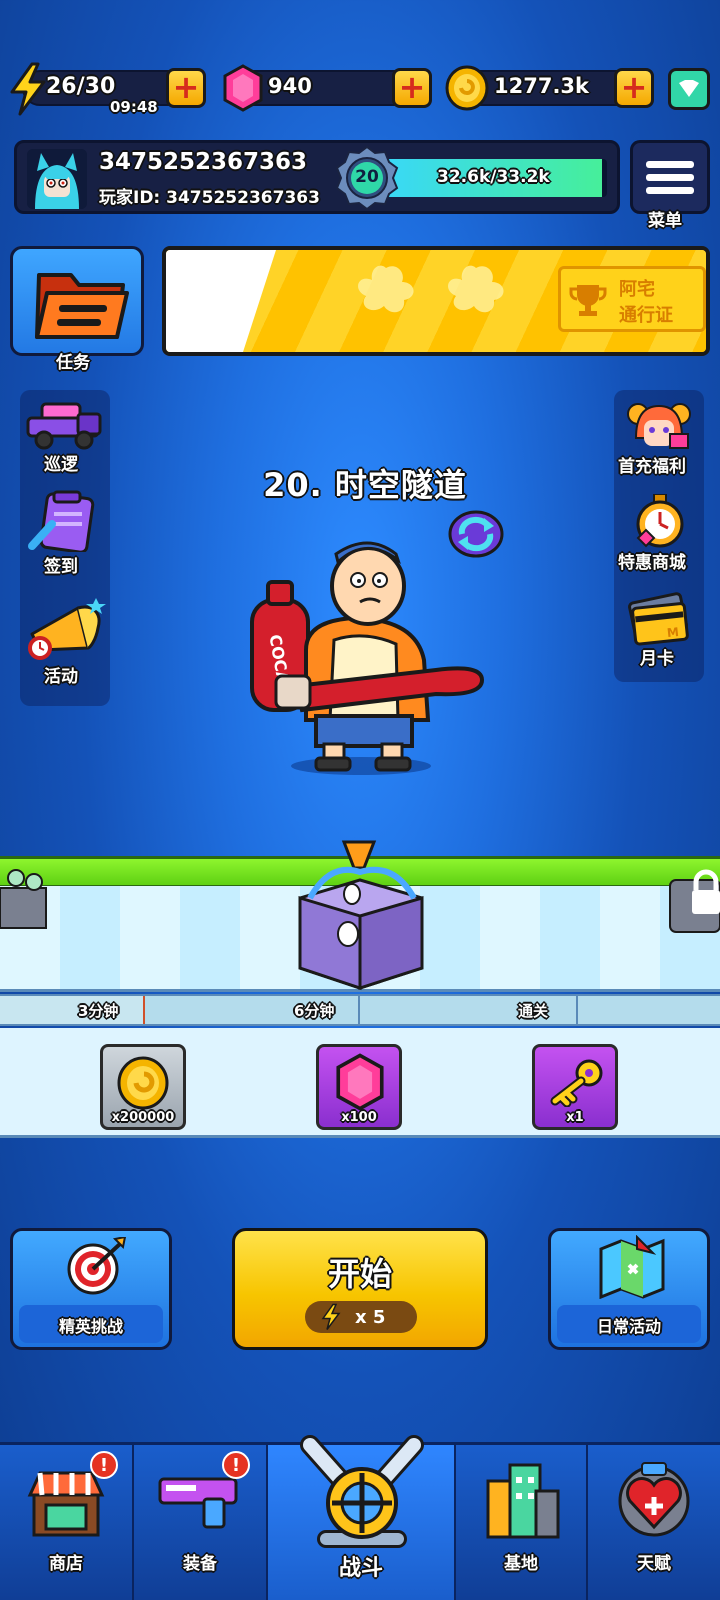 This screenshot has width=720, height=1600. I want to click on event-button: 活动, so click(65, 642).